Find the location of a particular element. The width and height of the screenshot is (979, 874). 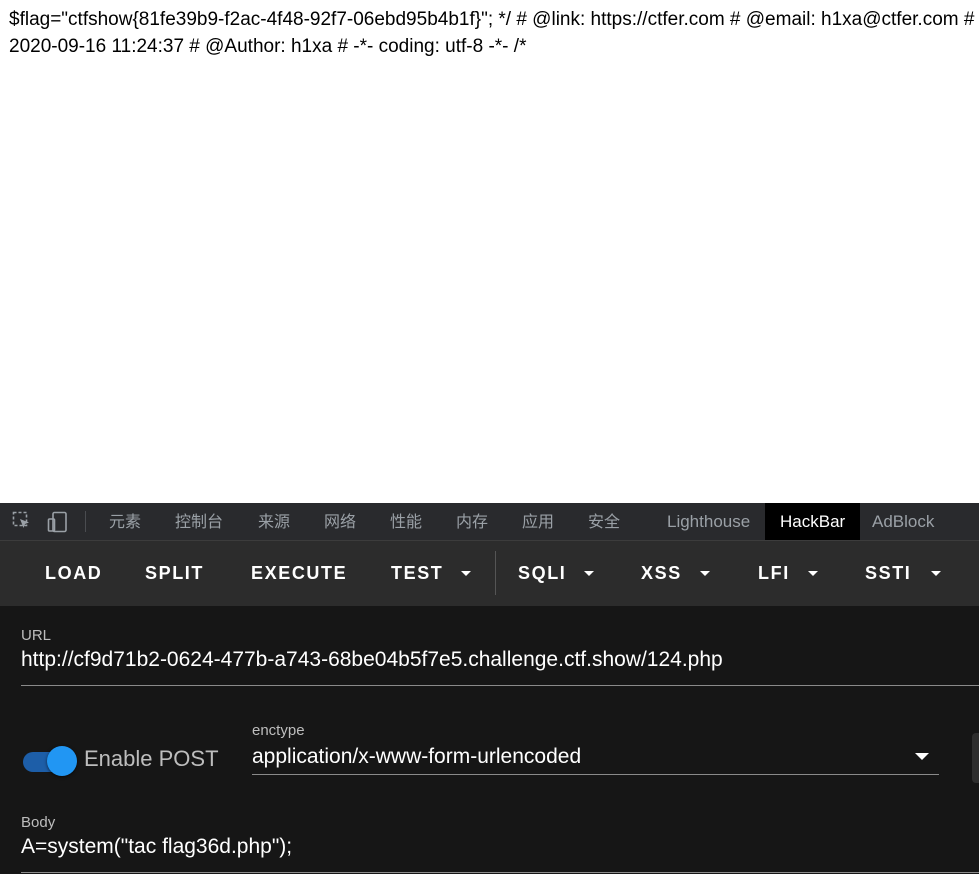

tab-elements: 元素 is located at coordinates (125, 521).